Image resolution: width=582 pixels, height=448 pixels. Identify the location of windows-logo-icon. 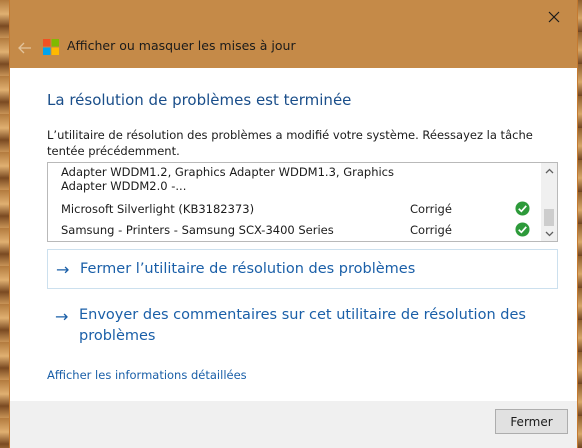
(51, 47).